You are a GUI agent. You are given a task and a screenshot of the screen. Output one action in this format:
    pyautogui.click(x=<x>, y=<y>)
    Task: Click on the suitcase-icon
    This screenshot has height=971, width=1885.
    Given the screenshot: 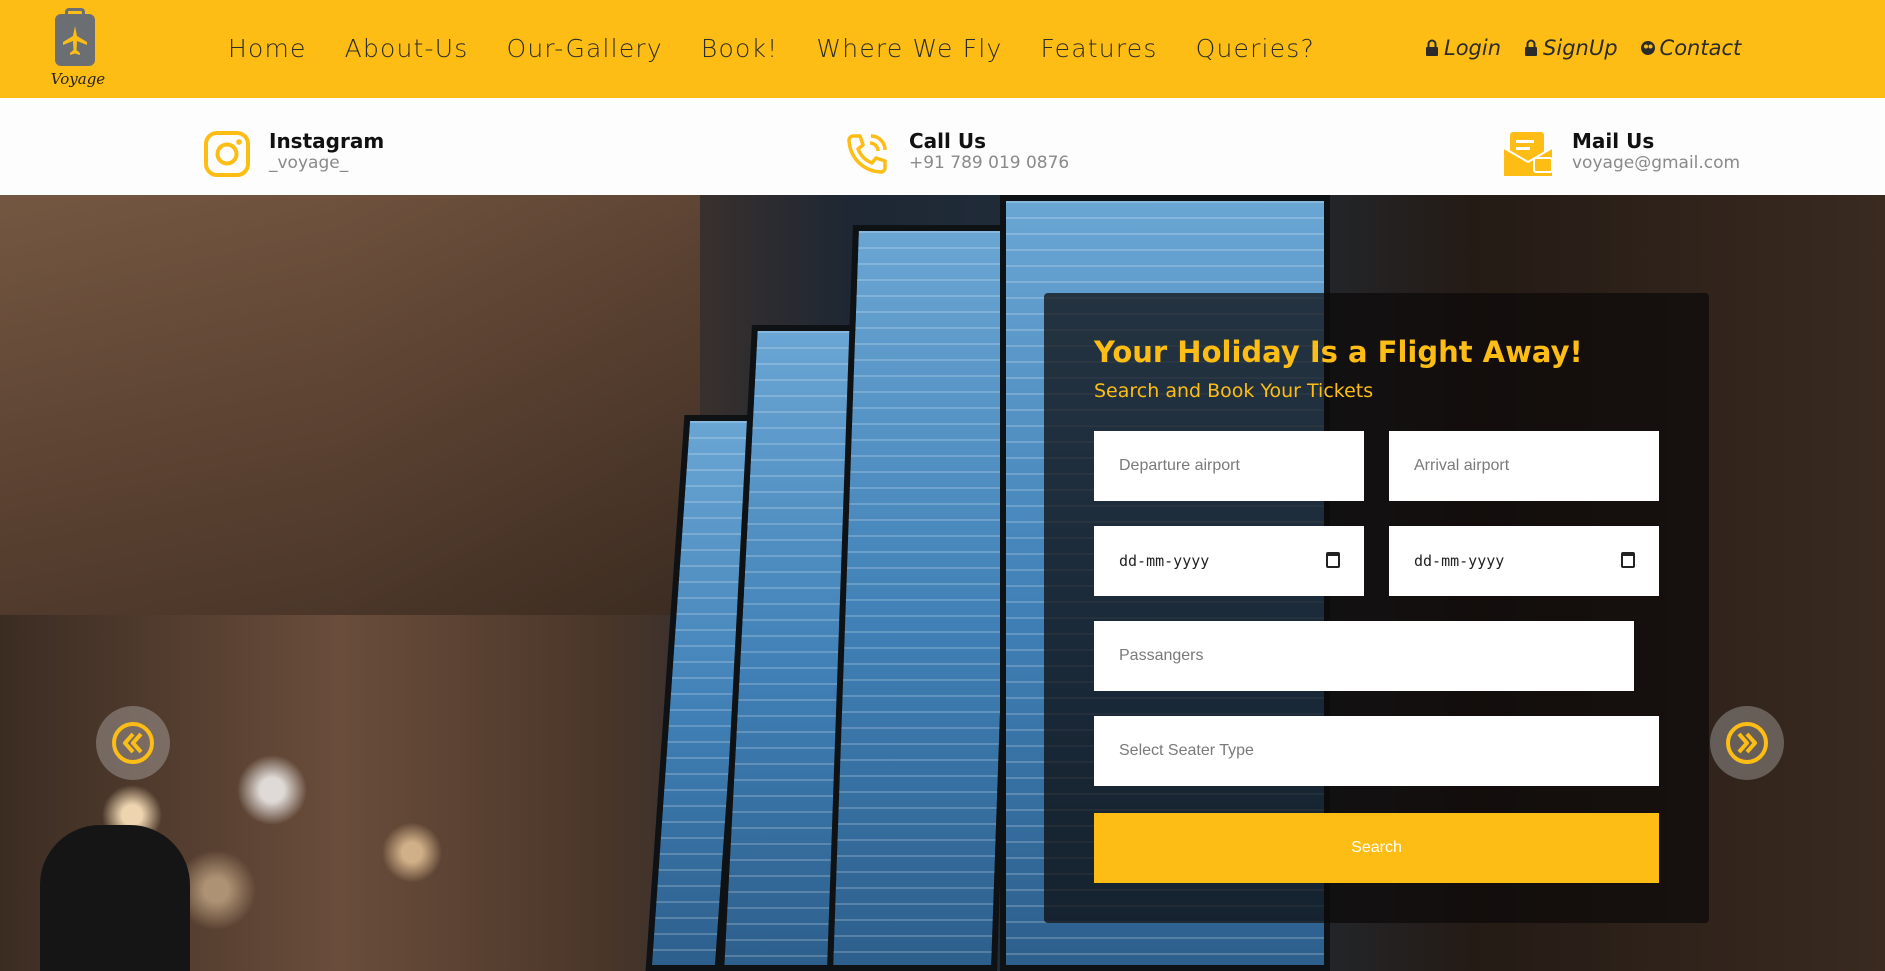 What is the action you would take?
    pyautogui.click(x=75, y=40)
    